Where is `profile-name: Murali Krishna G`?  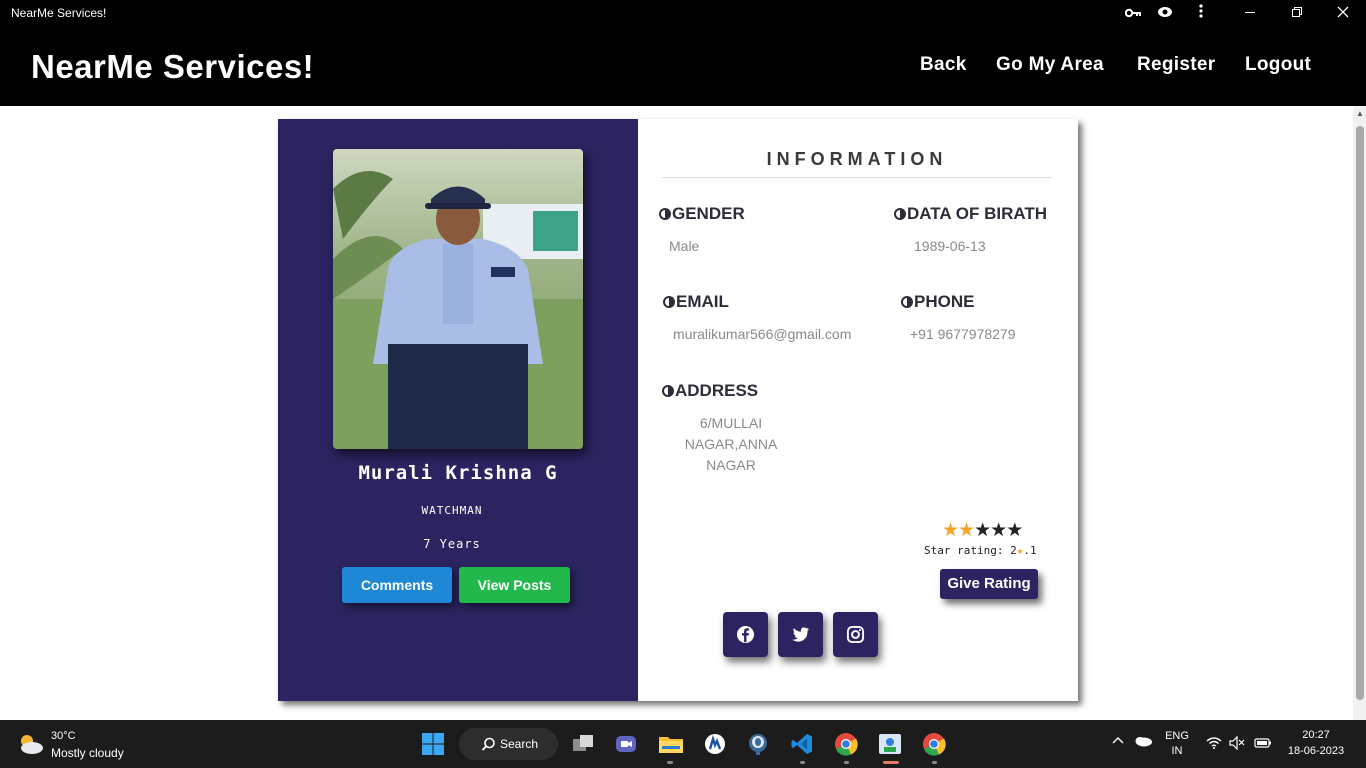
profile-name: Murali Krishna G is located at coordinates (458, 473).